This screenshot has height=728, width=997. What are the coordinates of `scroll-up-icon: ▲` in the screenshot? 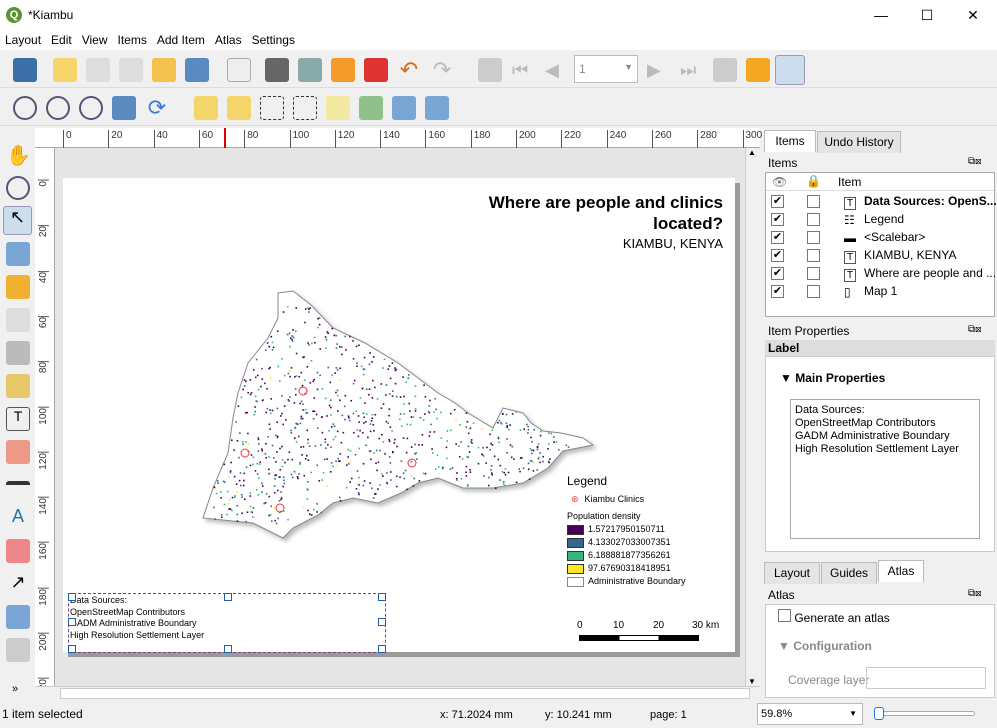 It's located at (752, 152).